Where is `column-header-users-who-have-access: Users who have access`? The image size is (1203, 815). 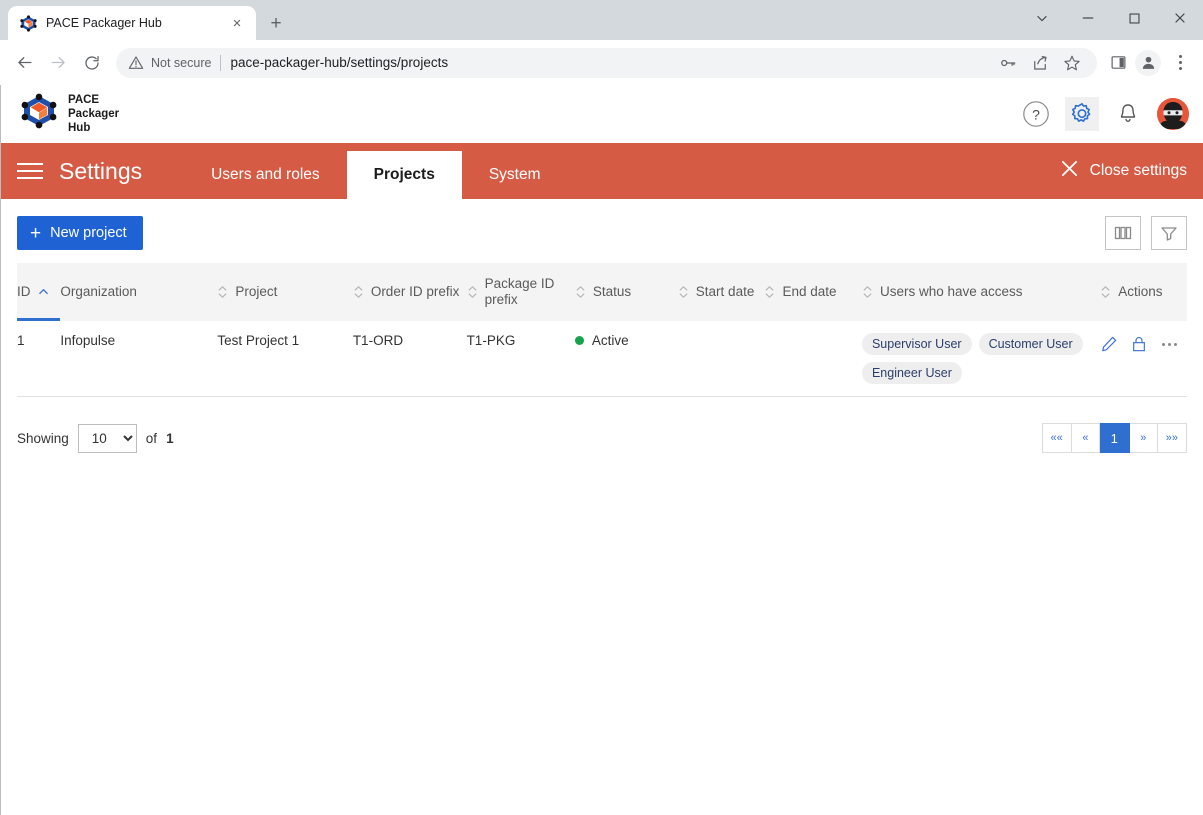
column-header-users-who-have-access: Users who have access is located at coordinates (981, 292).